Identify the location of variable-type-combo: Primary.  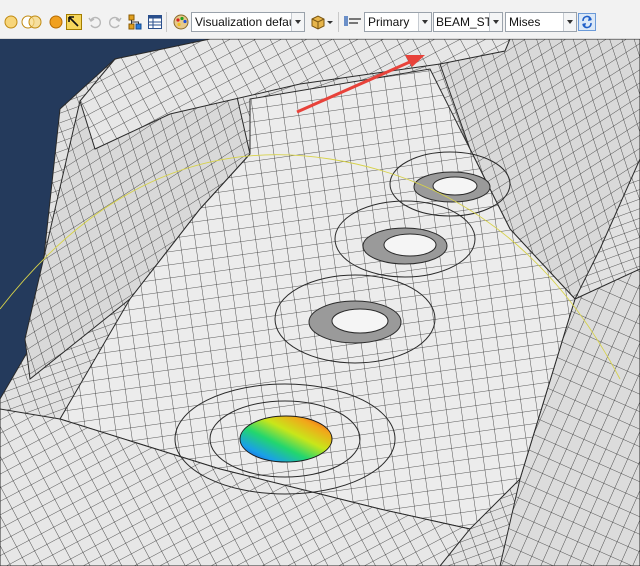
(398, 22).